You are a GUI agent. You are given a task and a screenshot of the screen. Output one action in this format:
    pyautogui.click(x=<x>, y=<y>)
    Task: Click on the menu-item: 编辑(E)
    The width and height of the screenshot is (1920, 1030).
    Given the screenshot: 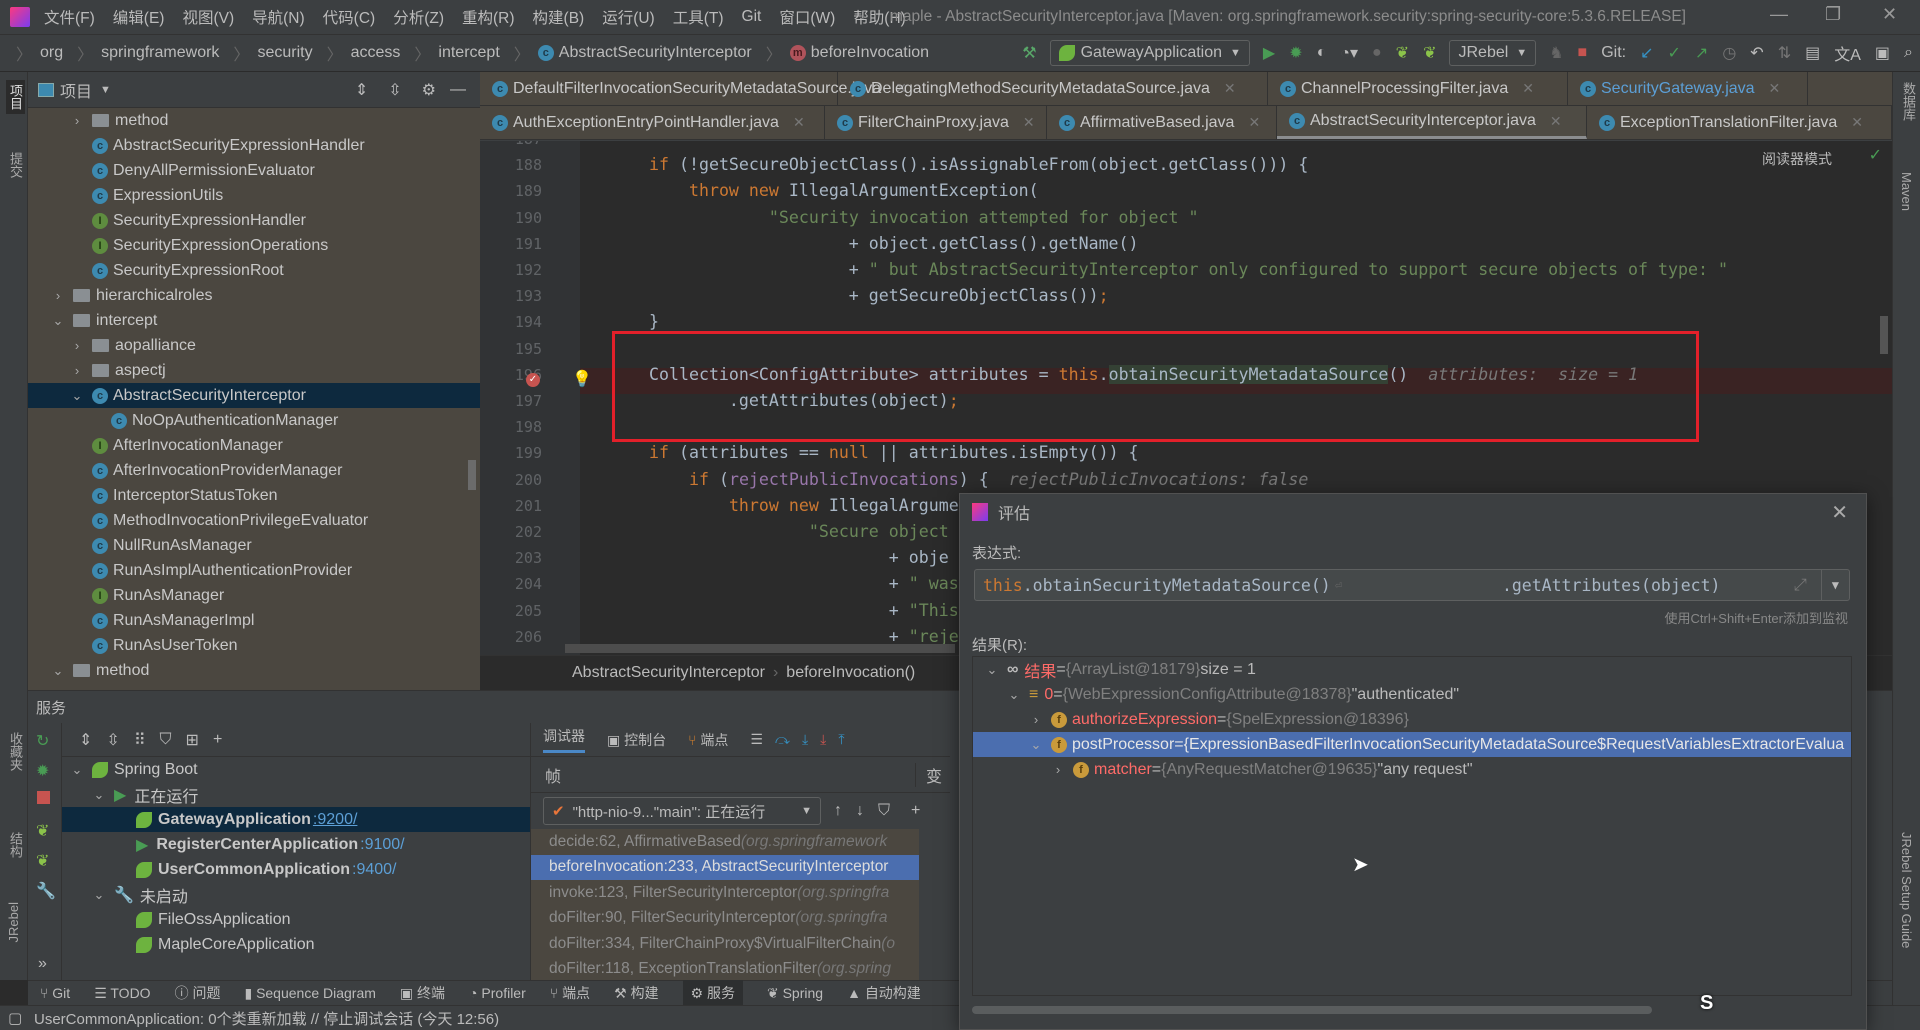 What is the action you would take?
    pyautogui.click(x=139, y=17)
    